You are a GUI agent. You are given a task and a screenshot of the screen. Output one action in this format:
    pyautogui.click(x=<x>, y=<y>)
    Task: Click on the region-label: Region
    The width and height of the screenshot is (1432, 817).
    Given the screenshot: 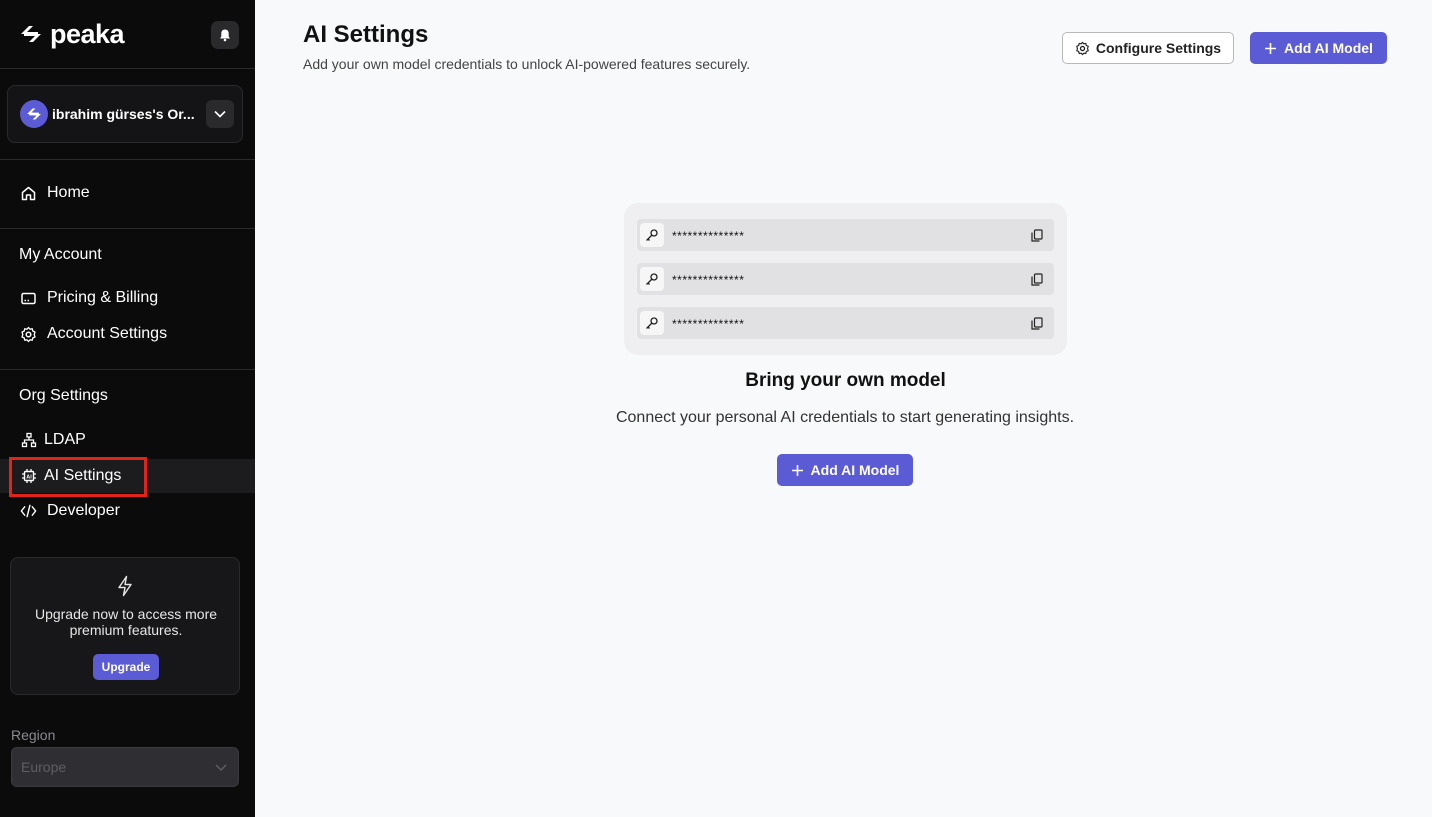 What is the action you would take?
    pyautogui.click(x=33, y=735)
    